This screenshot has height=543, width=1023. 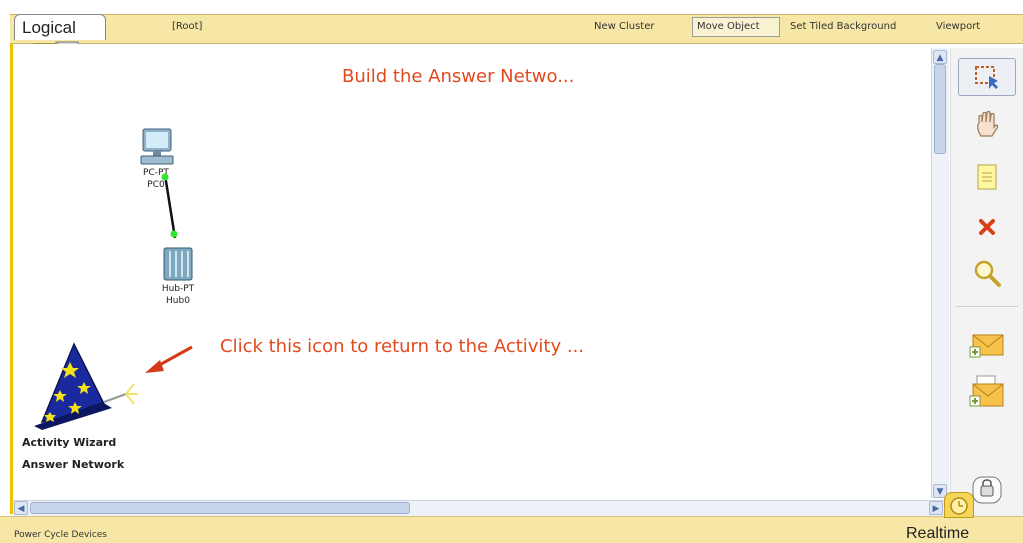 I want to click on note-icon, so click(x=987, y=177).